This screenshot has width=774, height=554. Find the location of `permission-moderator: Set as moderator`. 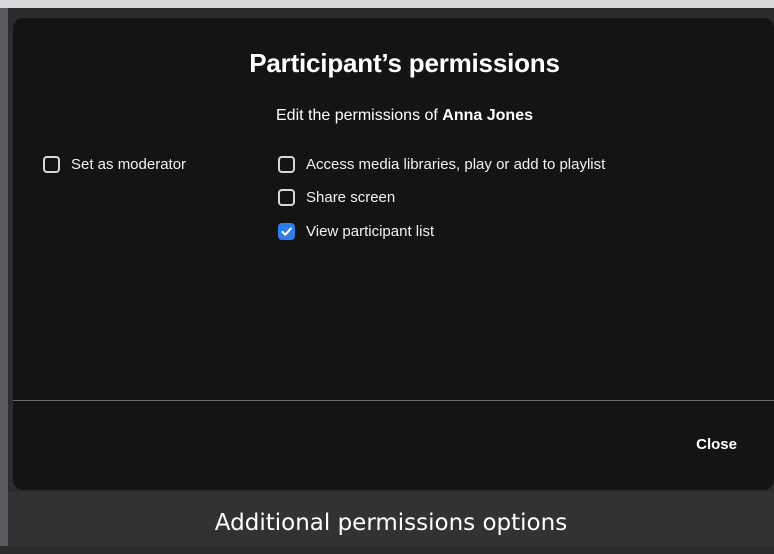

permission-moderator: Set as moderator is located at coordinates (114, 164).